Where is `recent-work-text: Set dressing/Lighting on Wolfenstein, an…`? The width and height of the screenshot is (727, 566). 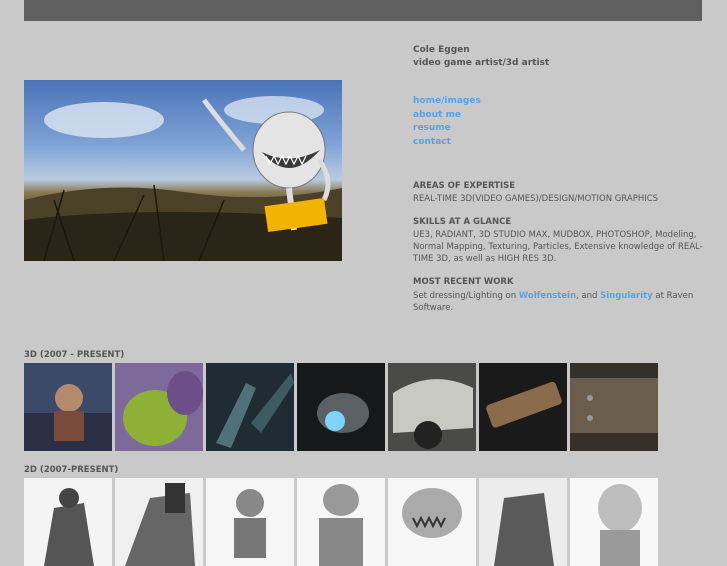 recent-work-text: Set dressing/Lighting on Wolfenstein, an… is located at coordinates (558, 302).